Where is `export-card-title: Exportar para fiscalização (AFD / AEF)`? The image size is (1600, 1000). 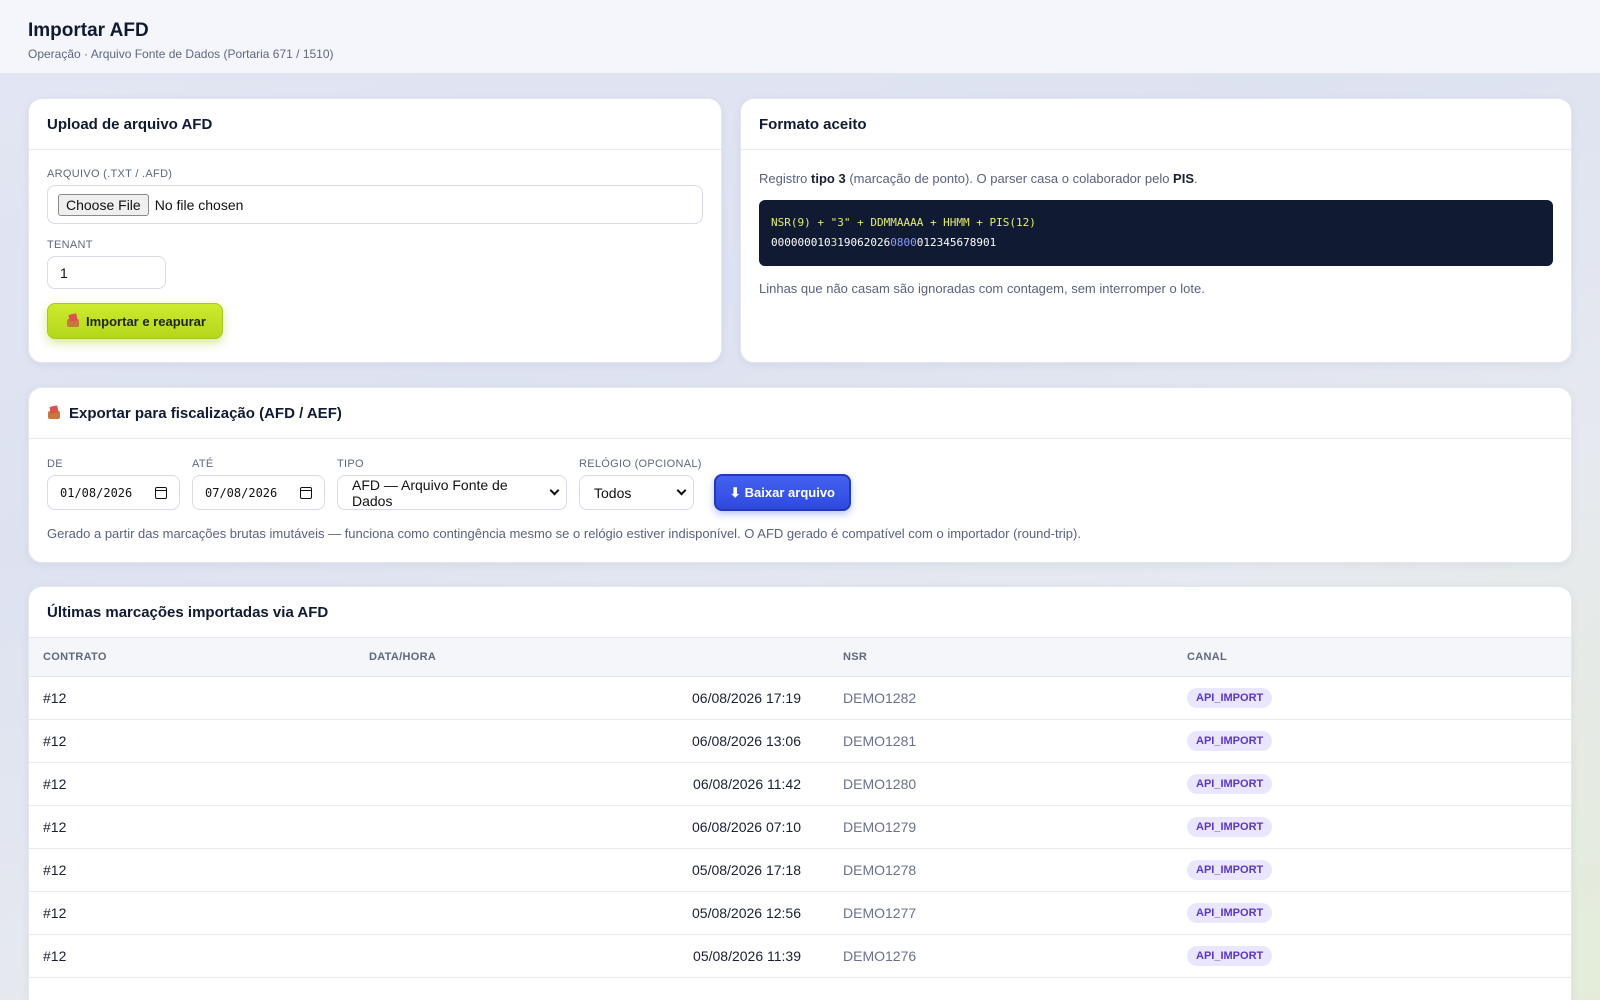 export-card-title: Exportar para fiscalização (AFD / AEF) is located at coordinates (205, 413).